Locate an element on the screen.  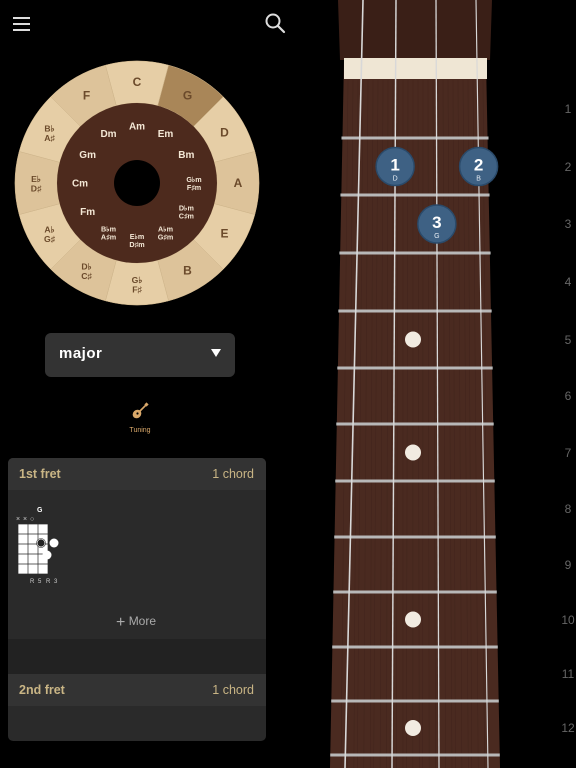
fret-number: 3 is located at coordinates (568, 224).